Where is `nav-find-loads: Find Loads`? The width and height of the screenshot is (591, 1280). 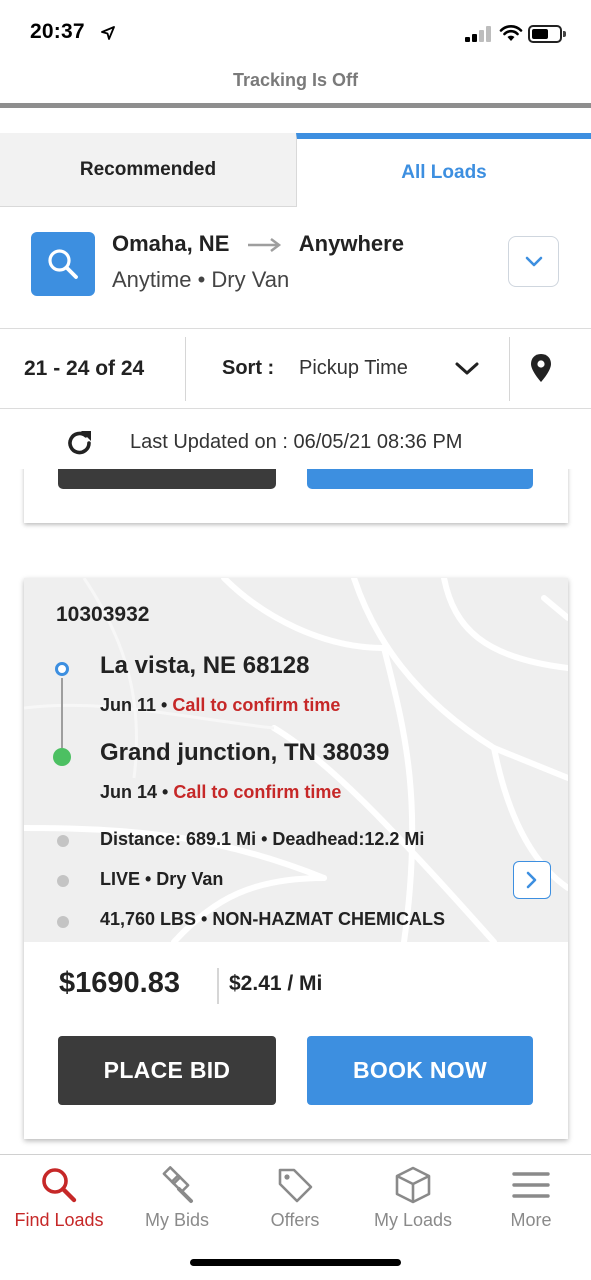
nav-find-loads: Find Loads is located at coordinates (59, 1200).